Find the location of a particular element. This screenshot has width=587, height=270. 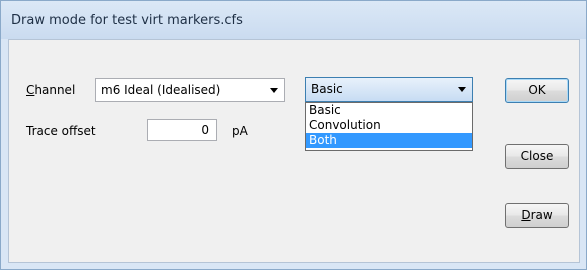

window-title: Draw mode for test virt markers.cfs is located at coordinates (127, 20).